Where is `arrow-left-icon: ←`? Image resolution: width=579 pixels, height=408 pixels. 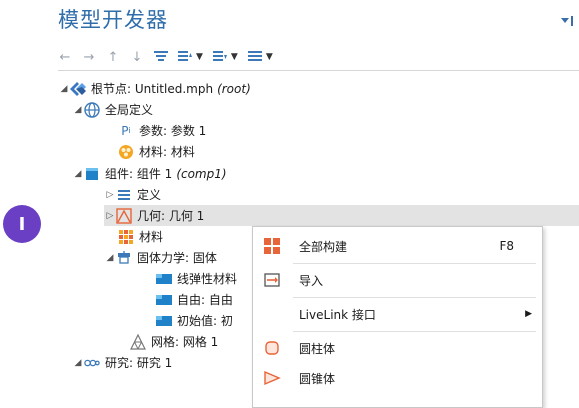
arrow-left-icon: ← is located at coordinates (65, 57).